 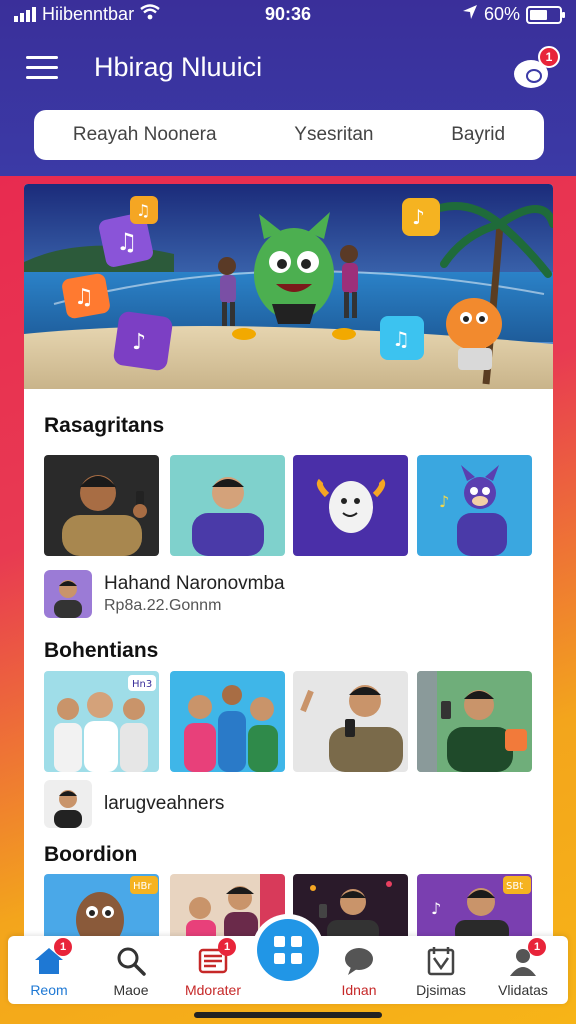 What do you see at coordinates (289, 135) in the screenshot?
I see `segmented-control: Reayah Noonera Ysesritan Bayrid` at bounding box center [289, 135].